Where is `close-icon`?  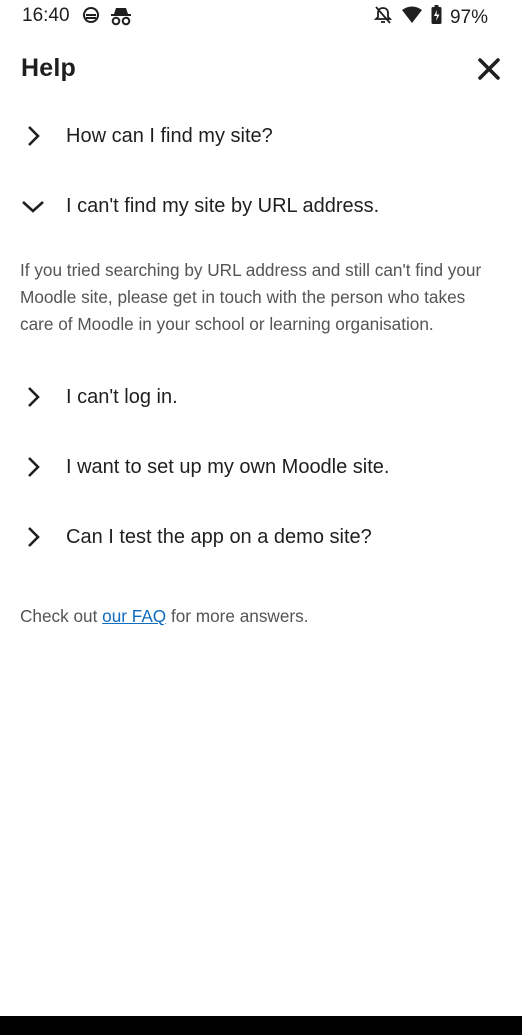 close-icon is located at coordinates (489, 69).